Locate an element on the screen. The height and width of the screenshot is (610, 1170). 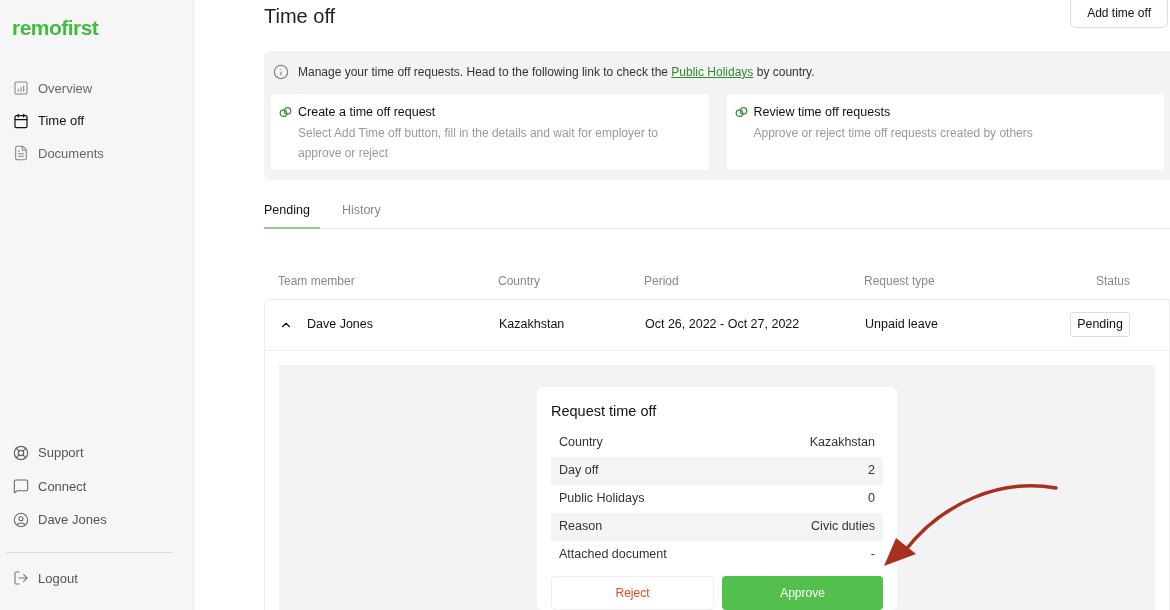
lifebuoy-icon is located at coordinates (21, 452).